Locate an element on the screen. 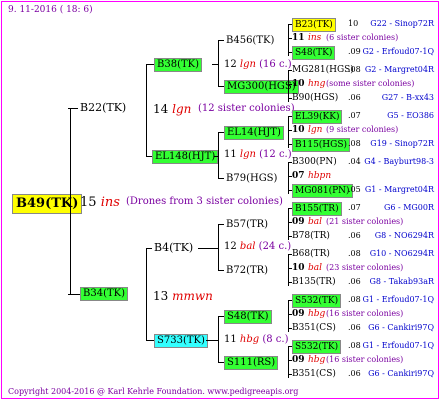  el148-label: EL148(HJT) is located at coordinates (185, 157).